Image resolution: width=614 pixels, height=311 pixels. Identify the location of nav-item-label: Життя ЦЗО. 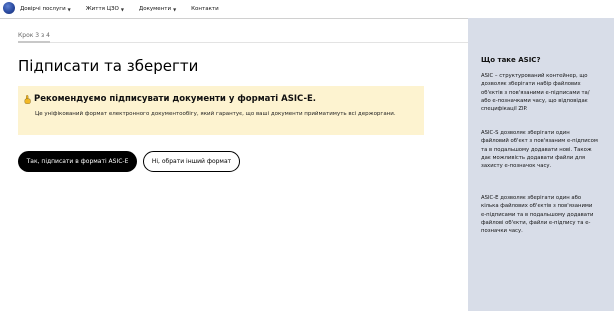
(102, 9).